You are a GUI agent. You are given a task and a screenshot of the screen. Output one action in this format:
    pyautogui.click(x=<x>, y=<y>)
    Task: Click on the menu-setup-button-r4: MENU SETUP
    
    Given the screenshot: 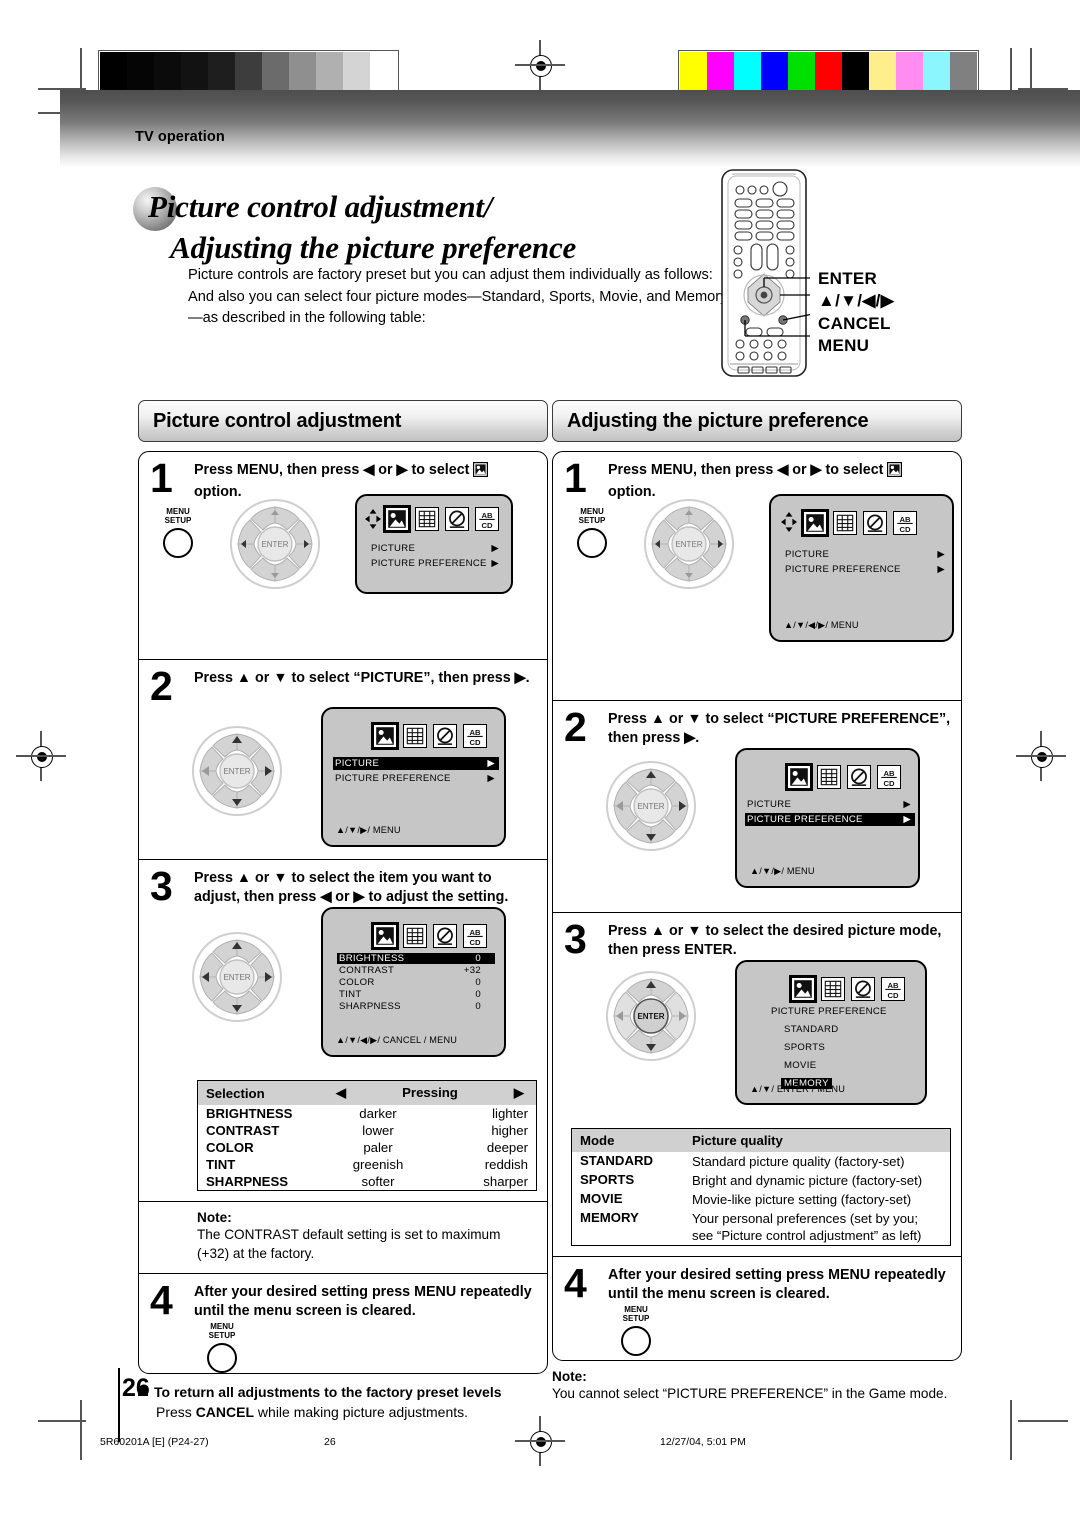 What is the action you would take?
    pyautogui.click(x=636, y=1330)
    